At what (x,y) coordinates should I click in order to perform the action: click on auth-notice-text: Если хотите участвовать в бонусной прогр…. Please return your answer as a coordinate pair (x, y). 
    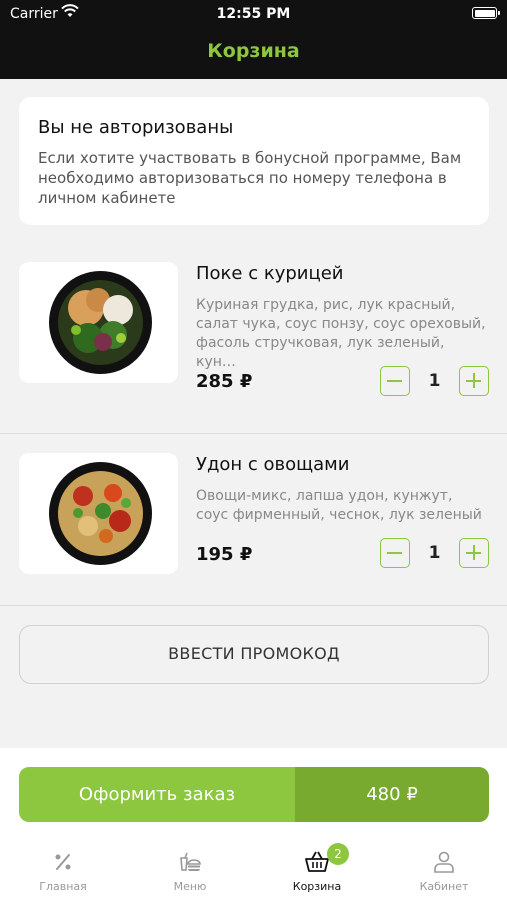
    Looking at the image, I should click on (250, 178).